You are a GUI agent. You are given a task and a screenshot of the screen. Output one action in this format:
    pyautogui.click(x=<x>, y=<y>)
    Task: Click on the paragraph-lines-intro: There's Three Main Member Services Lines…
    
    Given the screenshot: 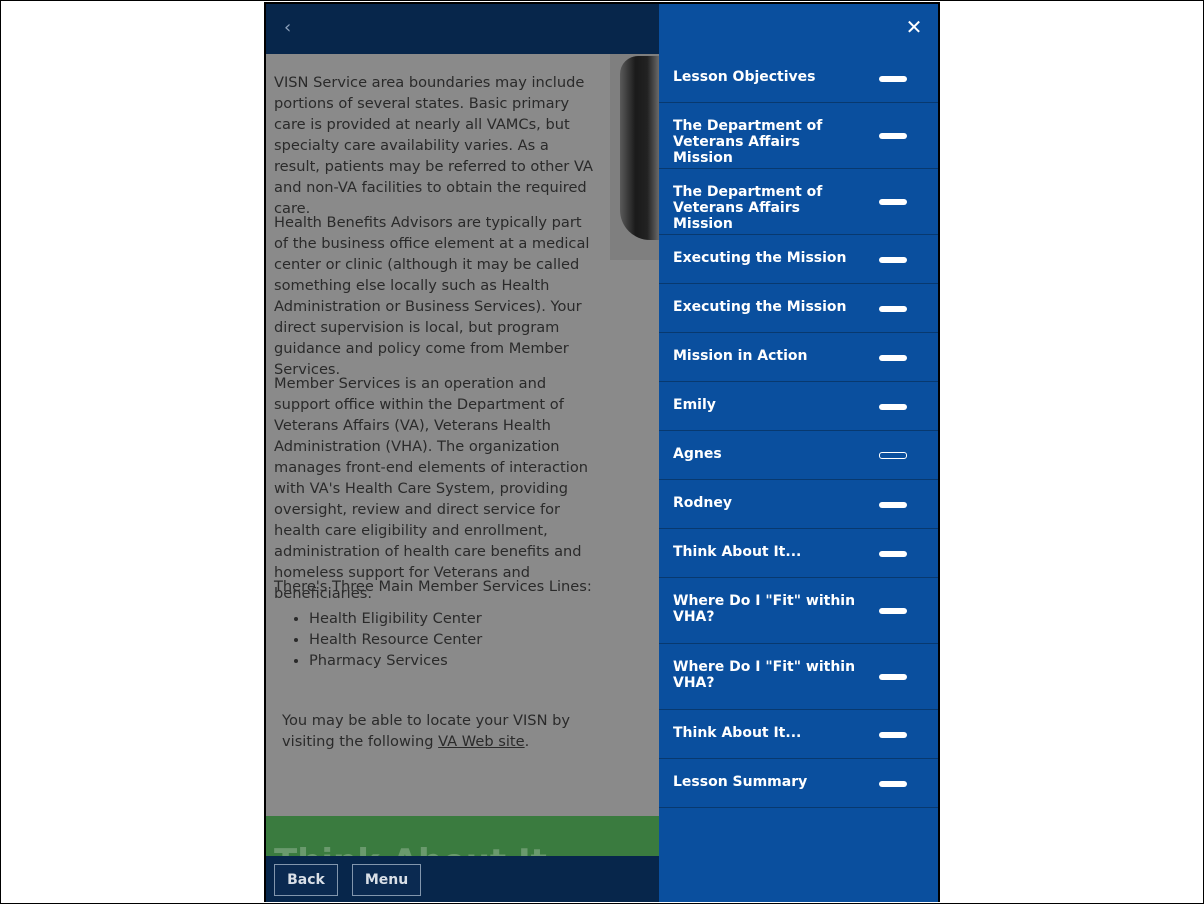 What is the action you would take?
    pyautogui.click(x=433, y=586)
    